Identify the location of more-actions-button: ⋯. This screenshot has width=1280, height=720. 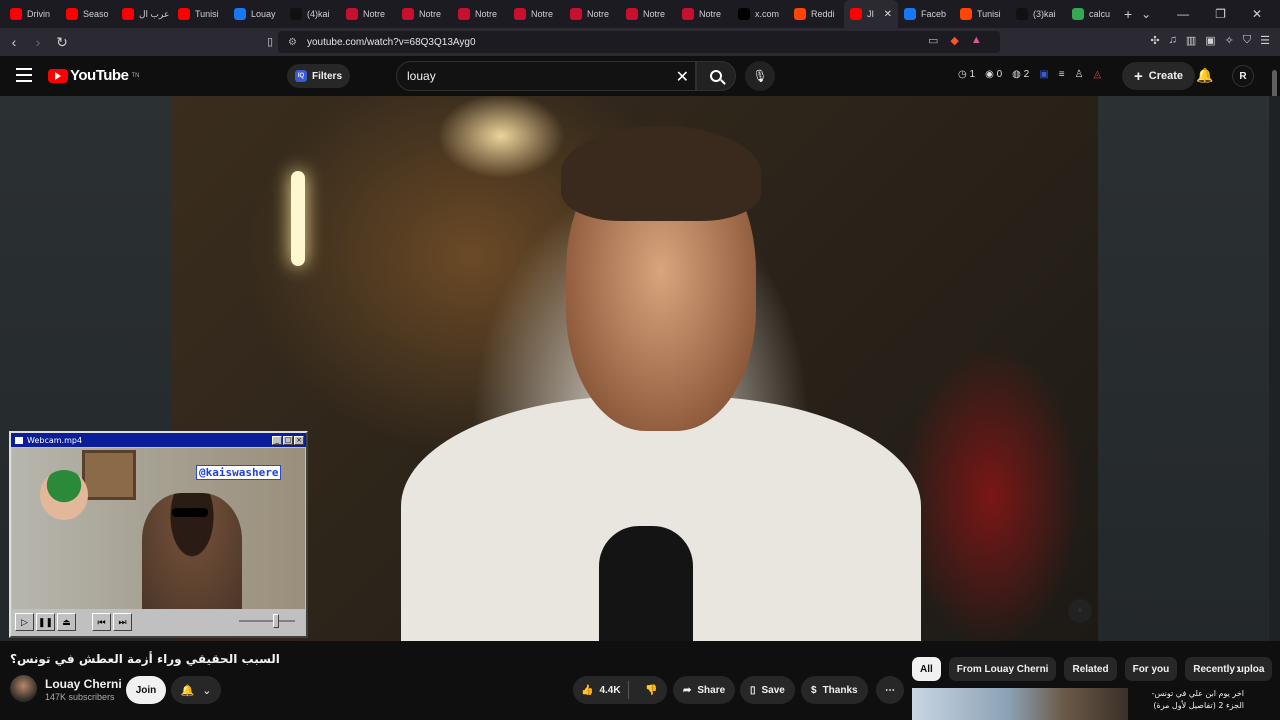
(890, 690).